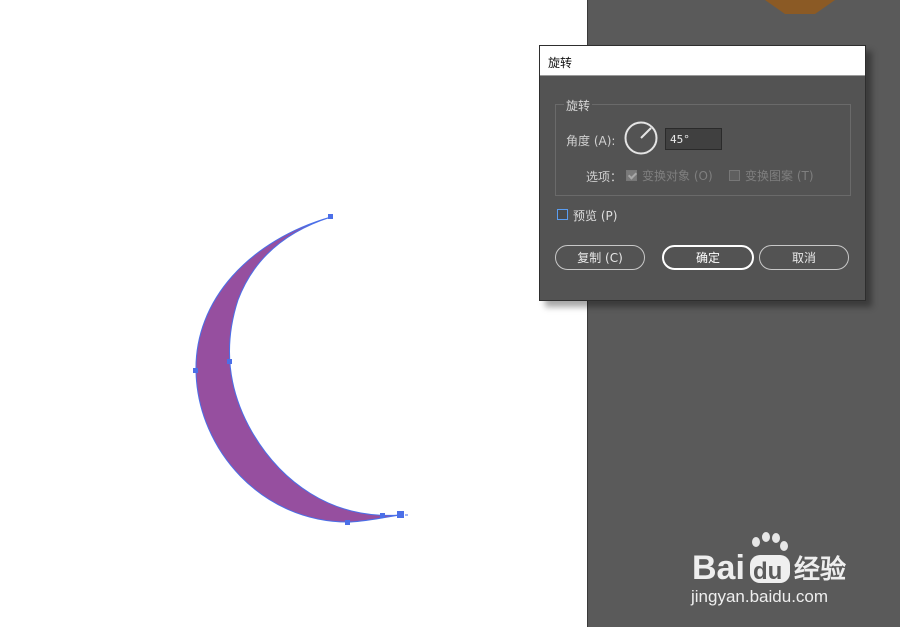 The width and height of the screenshot is (900, 627). I want to click on copy-button: 复制 (C), so click(600, 257).